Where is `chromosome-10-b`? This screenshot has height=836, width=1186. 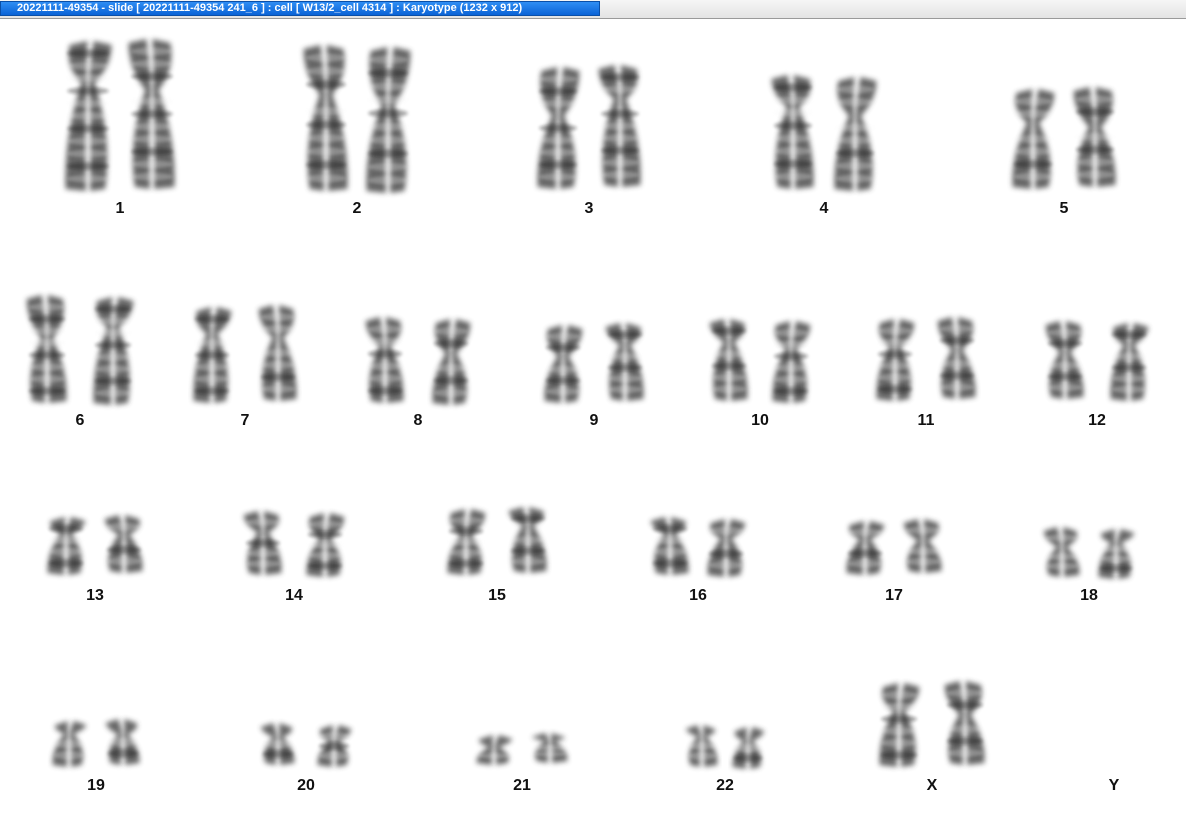 chromosome-10-b is located at coordinates (791, 362).